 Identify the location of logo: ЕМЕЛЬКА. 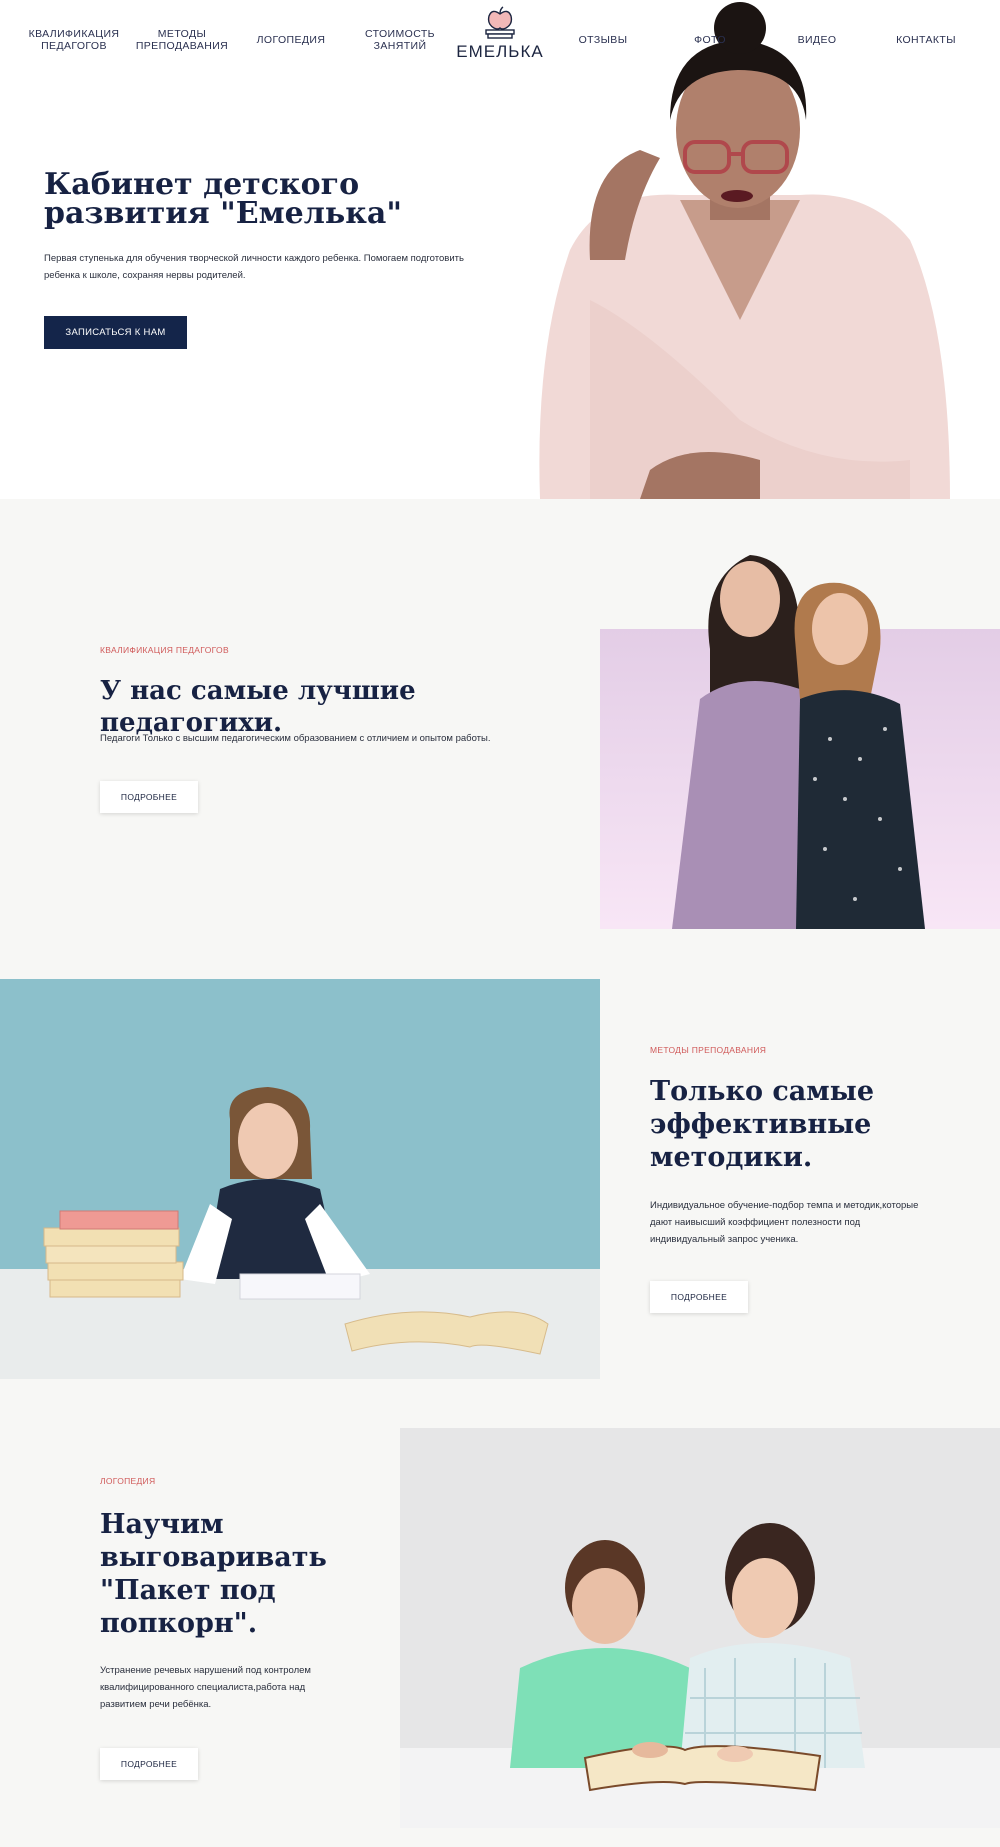
(500, 34).